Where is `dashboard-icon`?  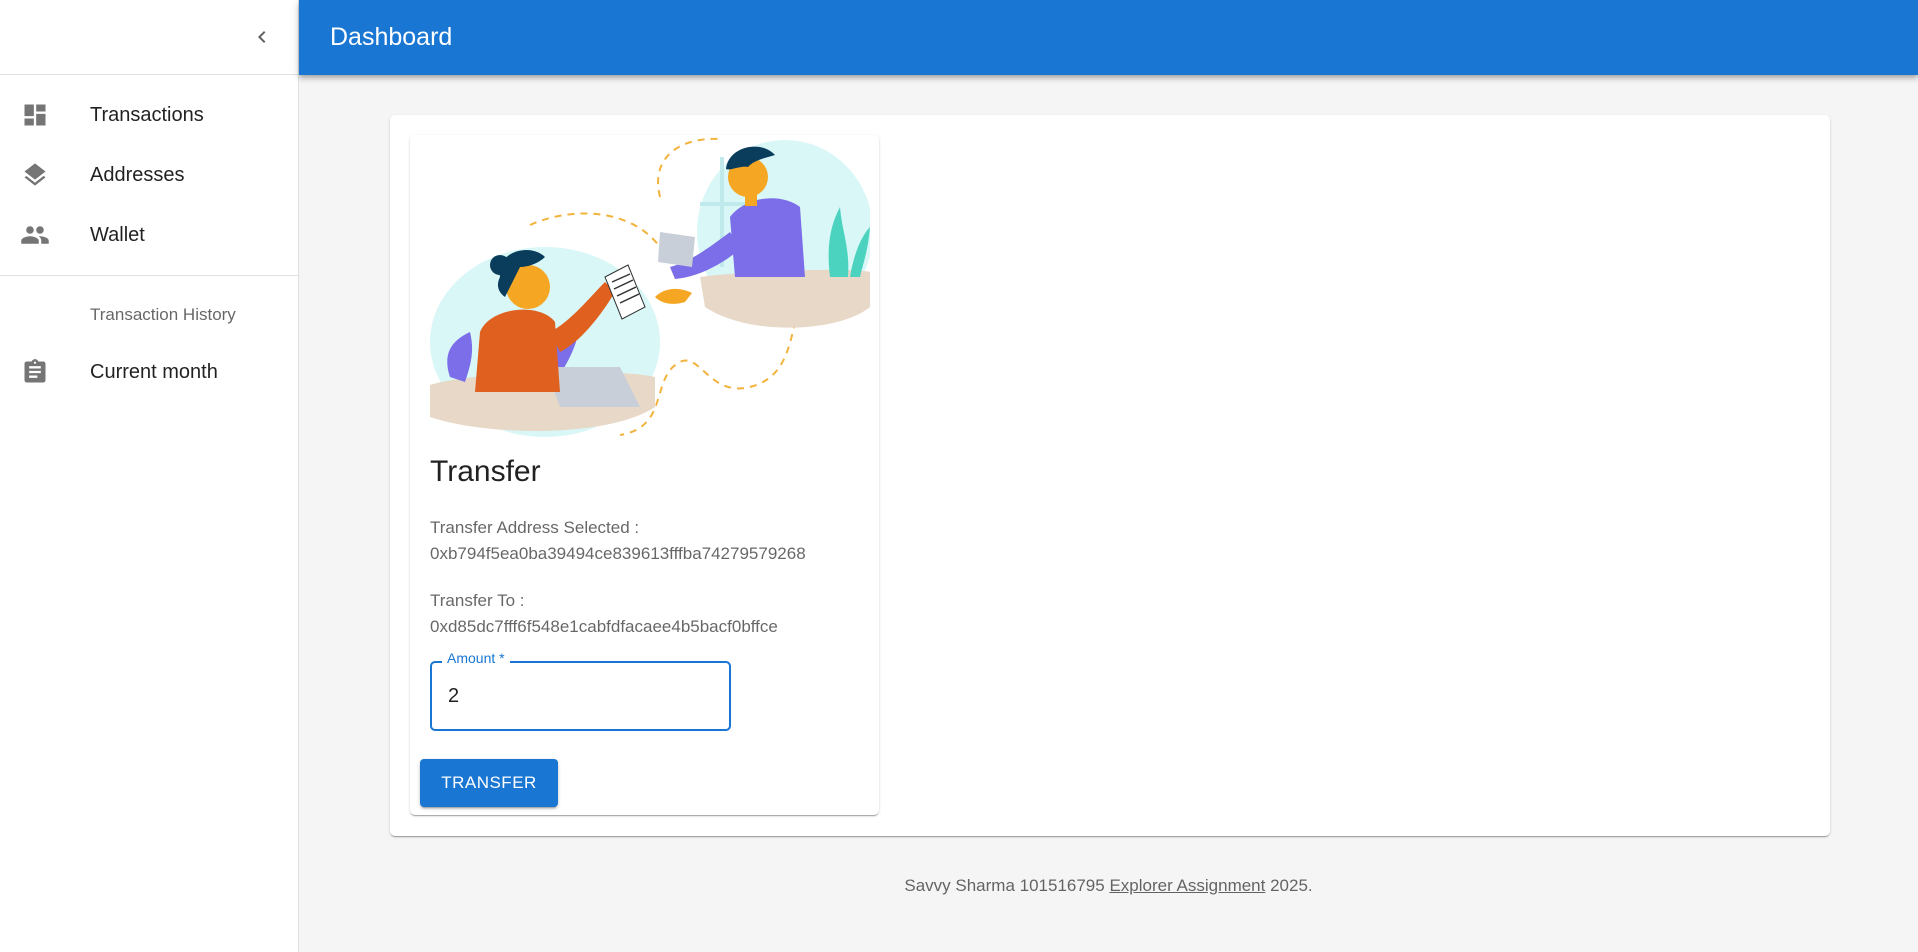
dashboard-icon is located at coordinates (35, 115).